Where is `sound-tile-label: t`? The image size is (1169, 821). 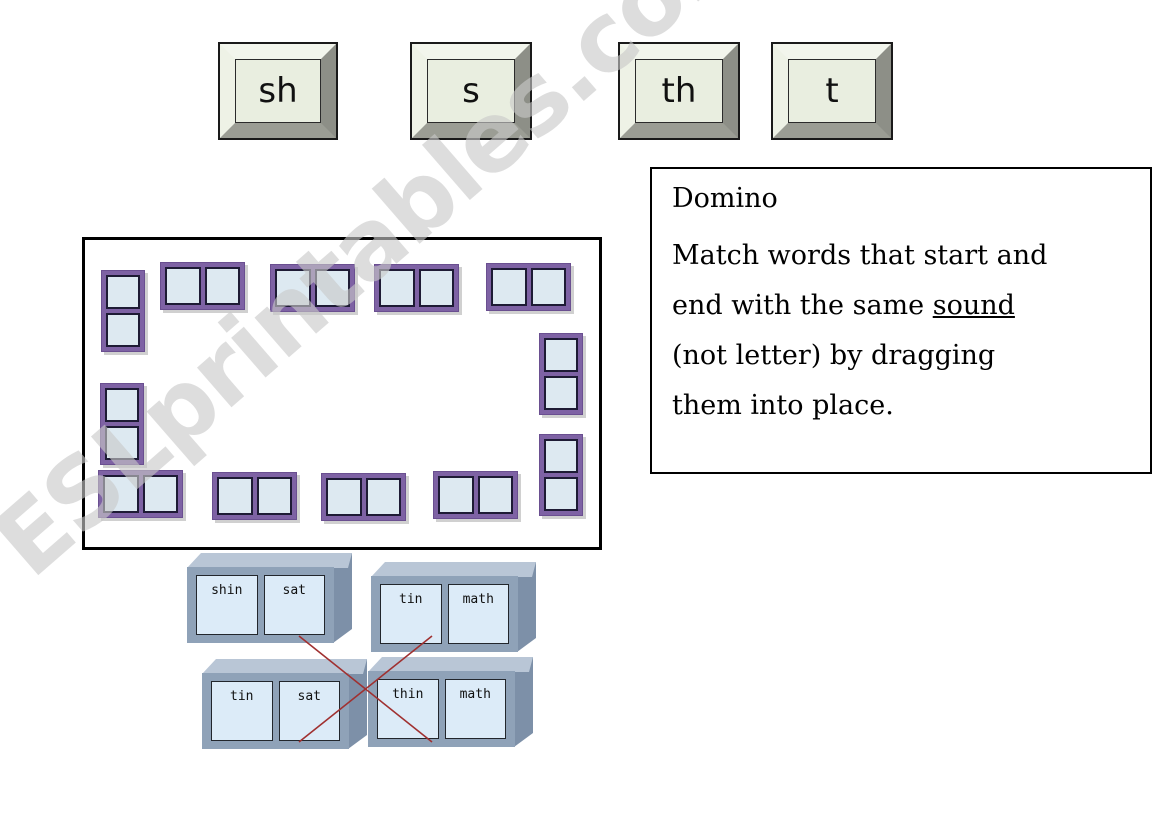 sound-tile-label: t is located at coordinates (832, 91).